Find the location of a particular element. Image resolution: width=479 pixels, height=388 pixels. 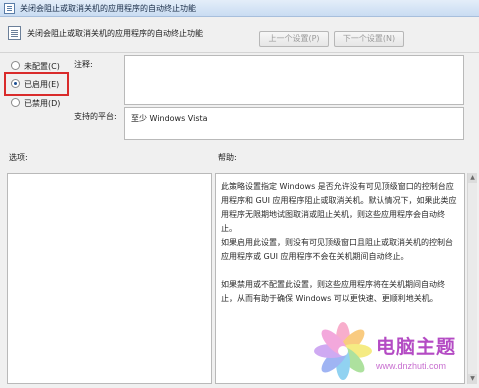

radio-enabled: 已启用(E) is located at coordinates (40, 84).